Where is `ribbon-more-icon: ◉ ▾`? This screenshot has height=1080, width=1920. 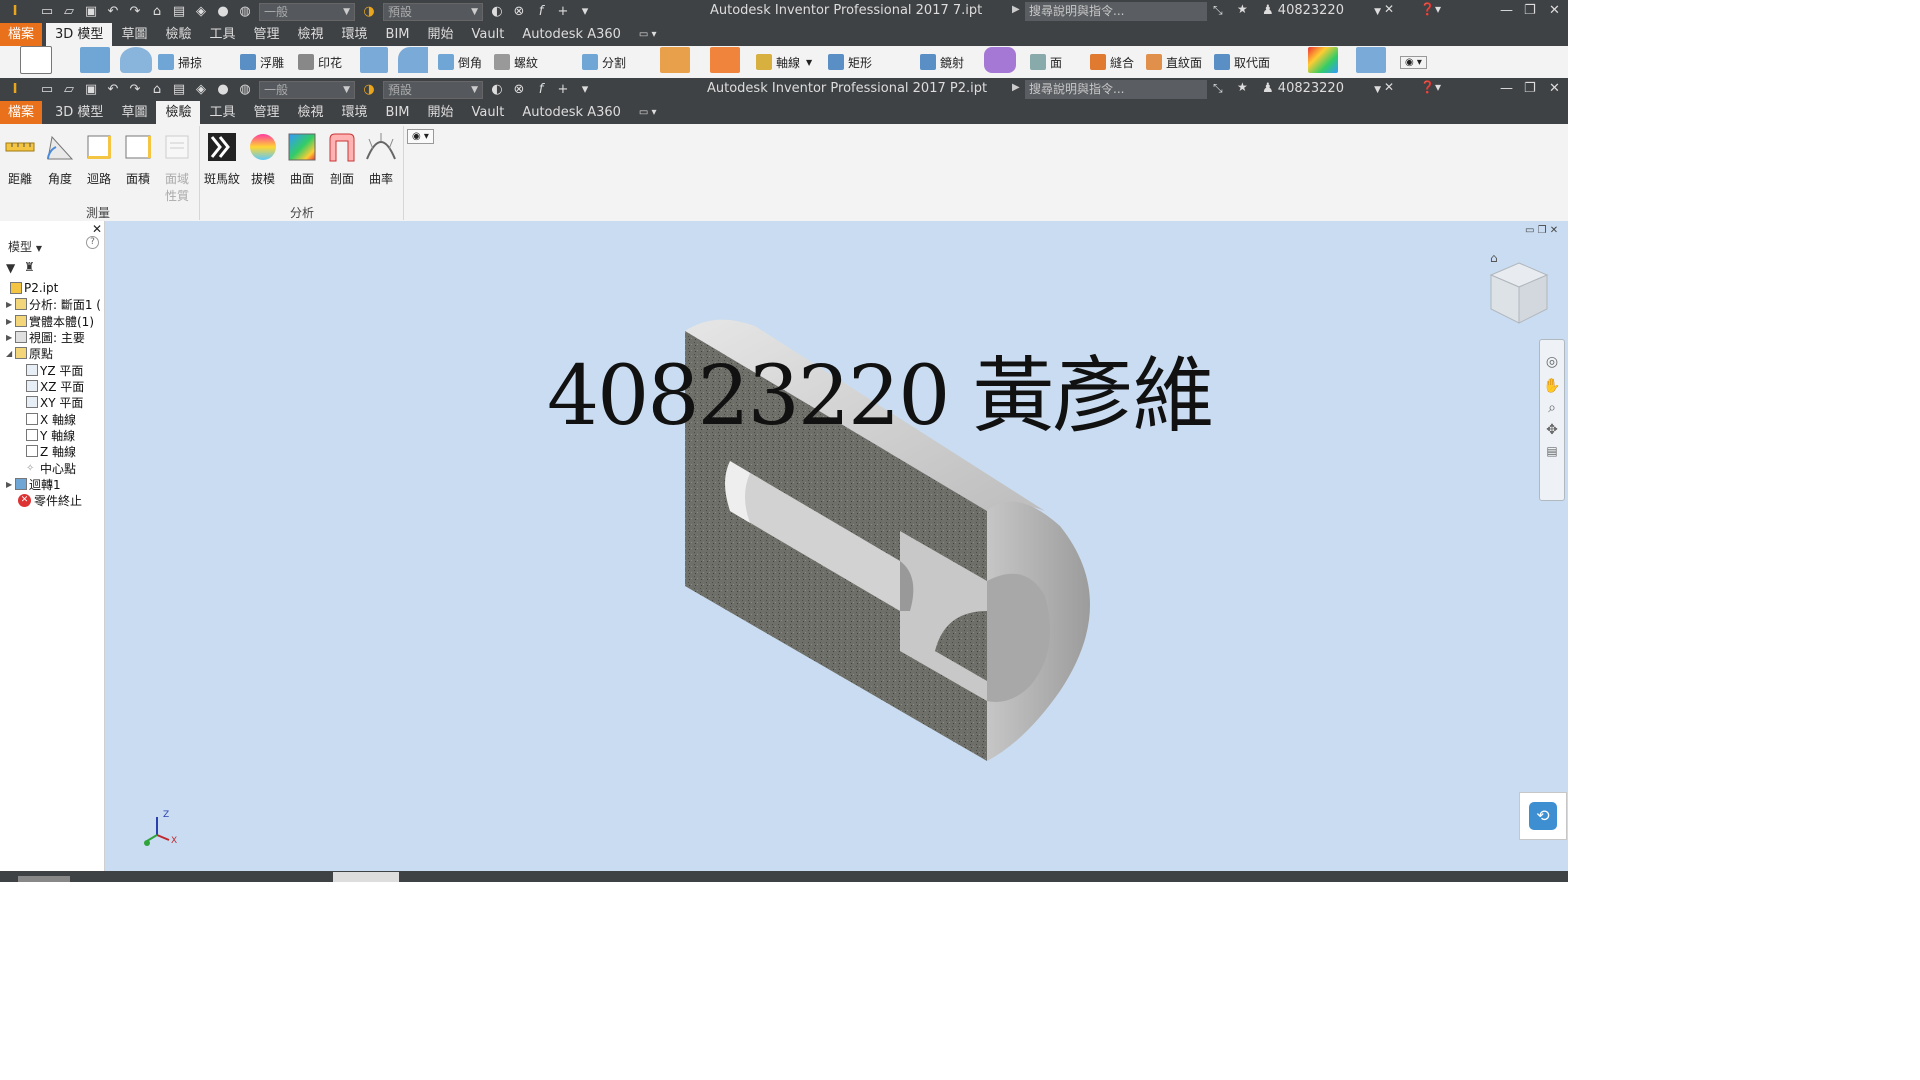 ribbon-more-icon: ◉ ▾ is located at coordinates (1413, 62).